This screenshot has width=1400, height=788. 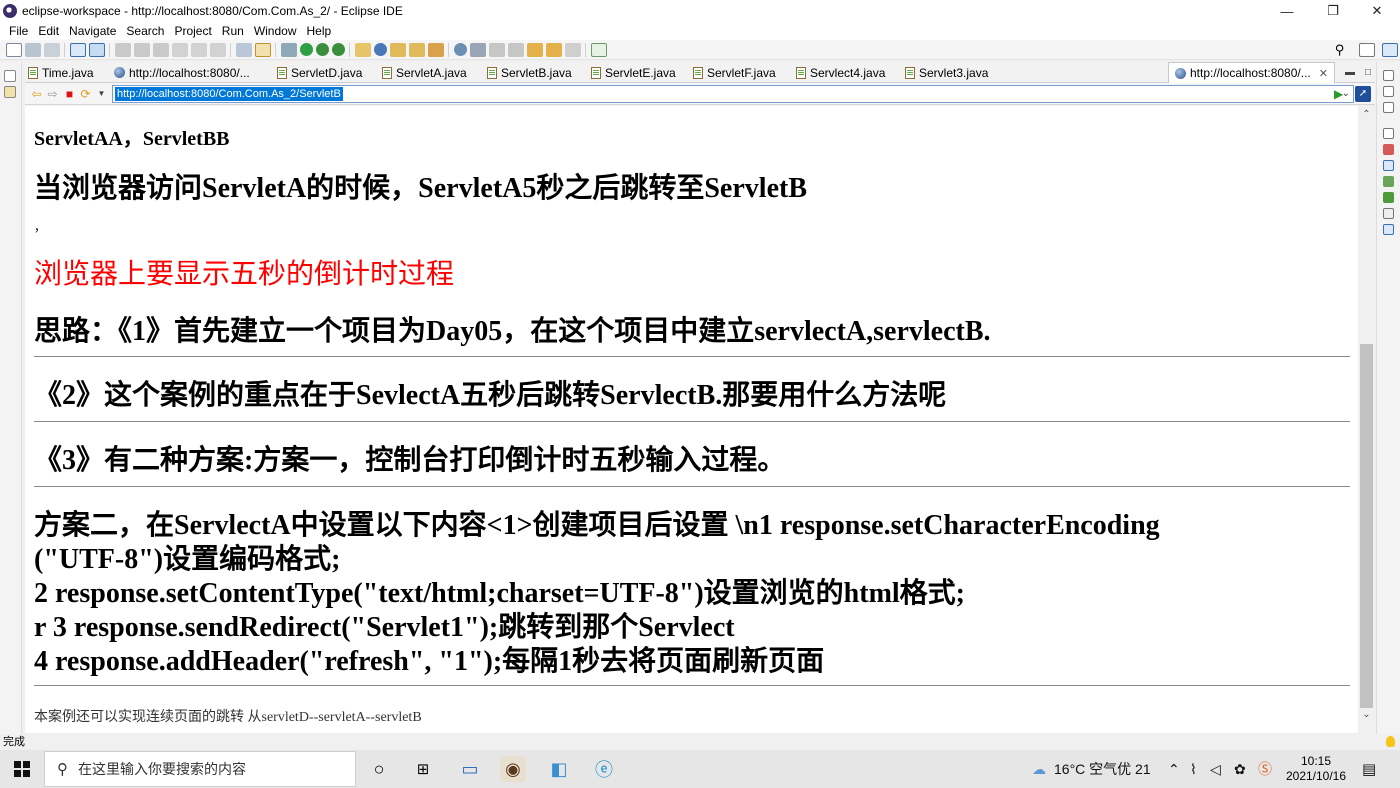 I want to click on minimize-editor-icon: ▬, so click(x=1350, y=72).